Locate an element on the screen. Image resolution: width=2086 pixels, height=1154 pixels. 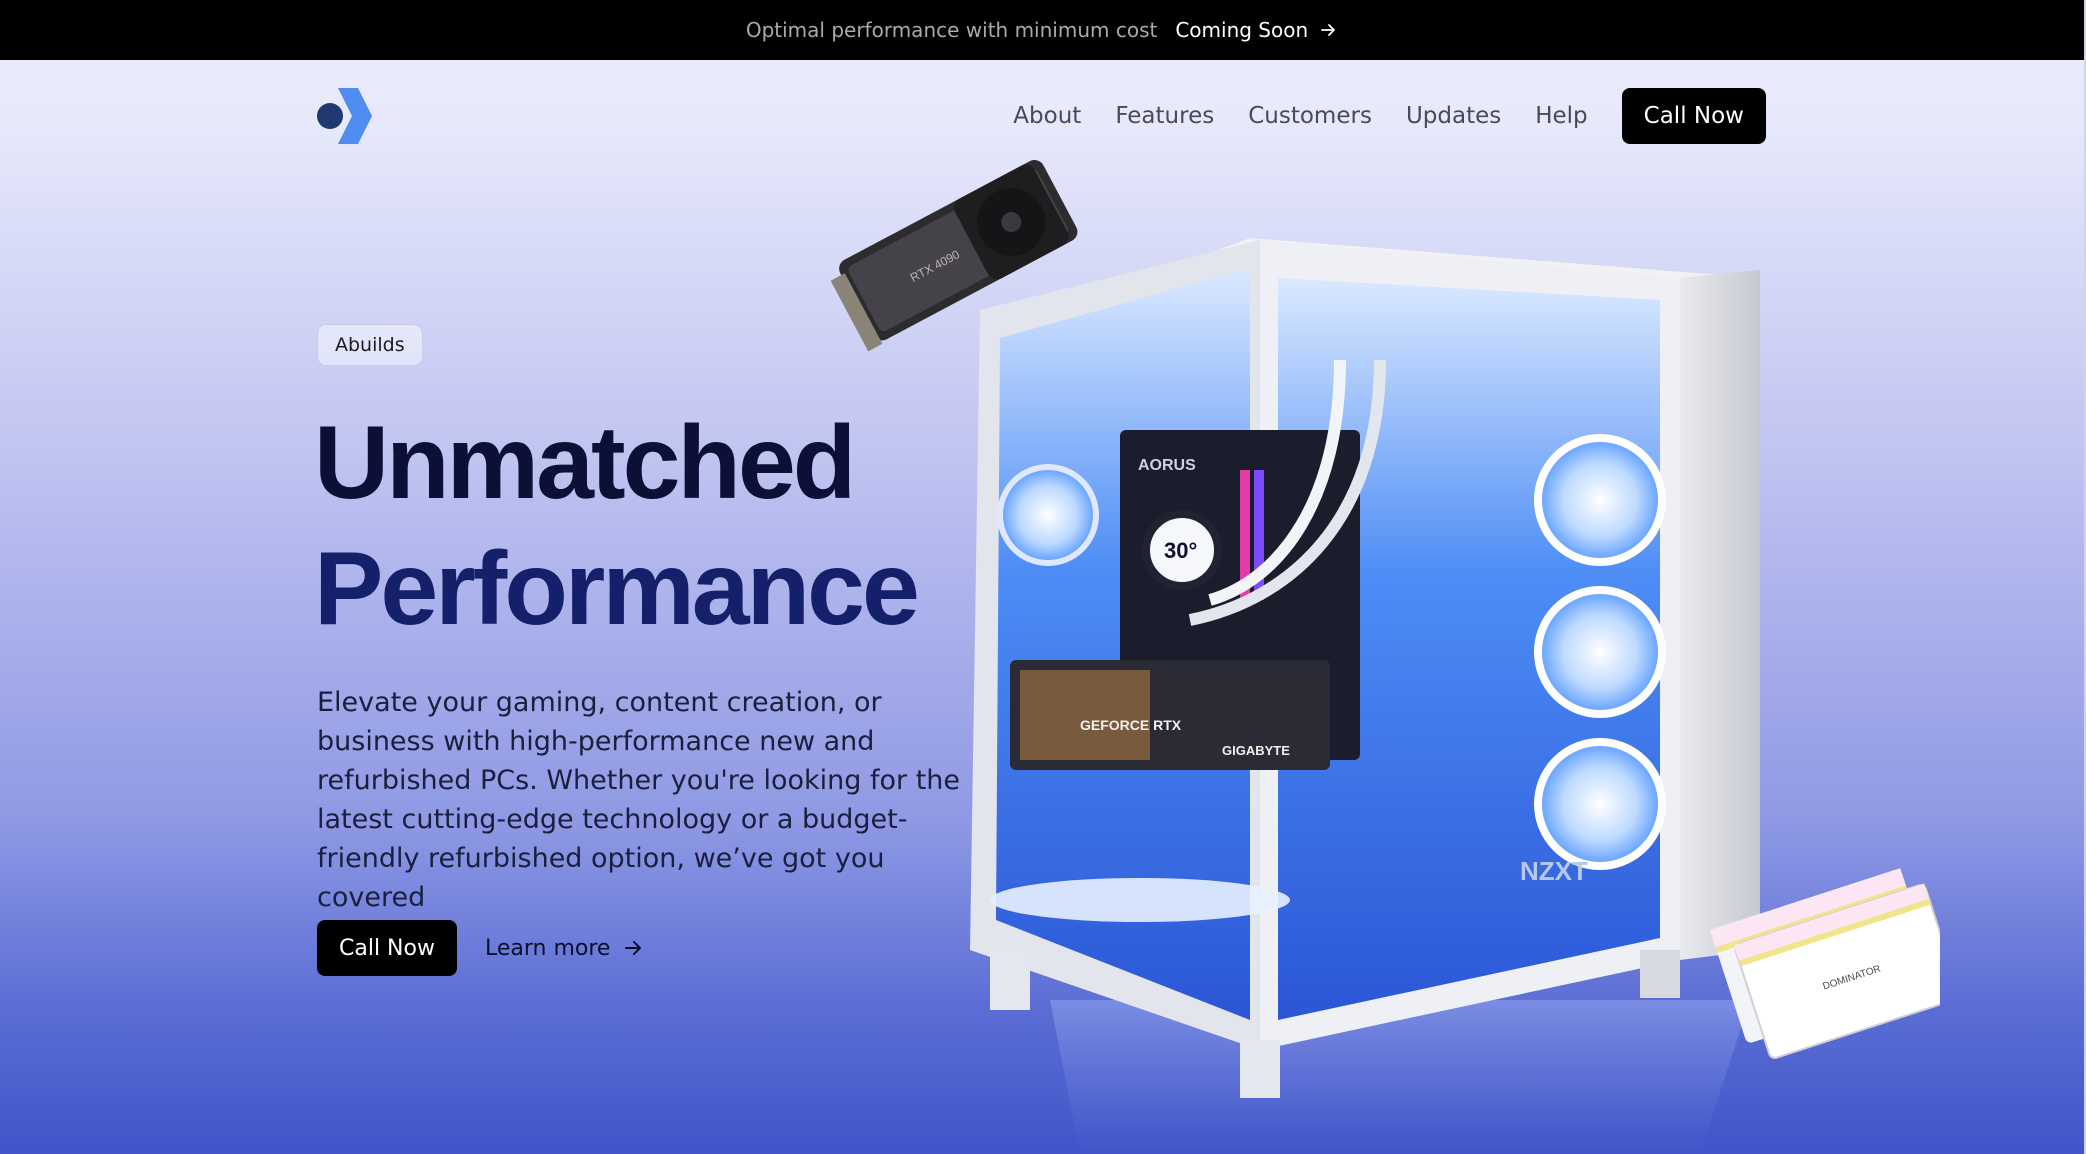
nav-item-help: Help is located at coordinates (1561, 116).